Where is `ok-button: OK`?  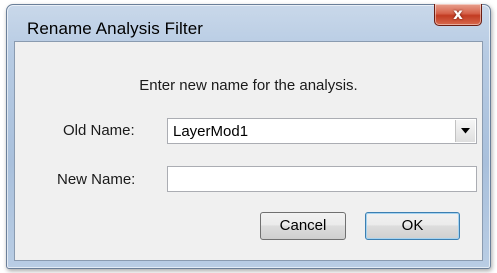 ok-button: OK is located at coordinates (412, 226).